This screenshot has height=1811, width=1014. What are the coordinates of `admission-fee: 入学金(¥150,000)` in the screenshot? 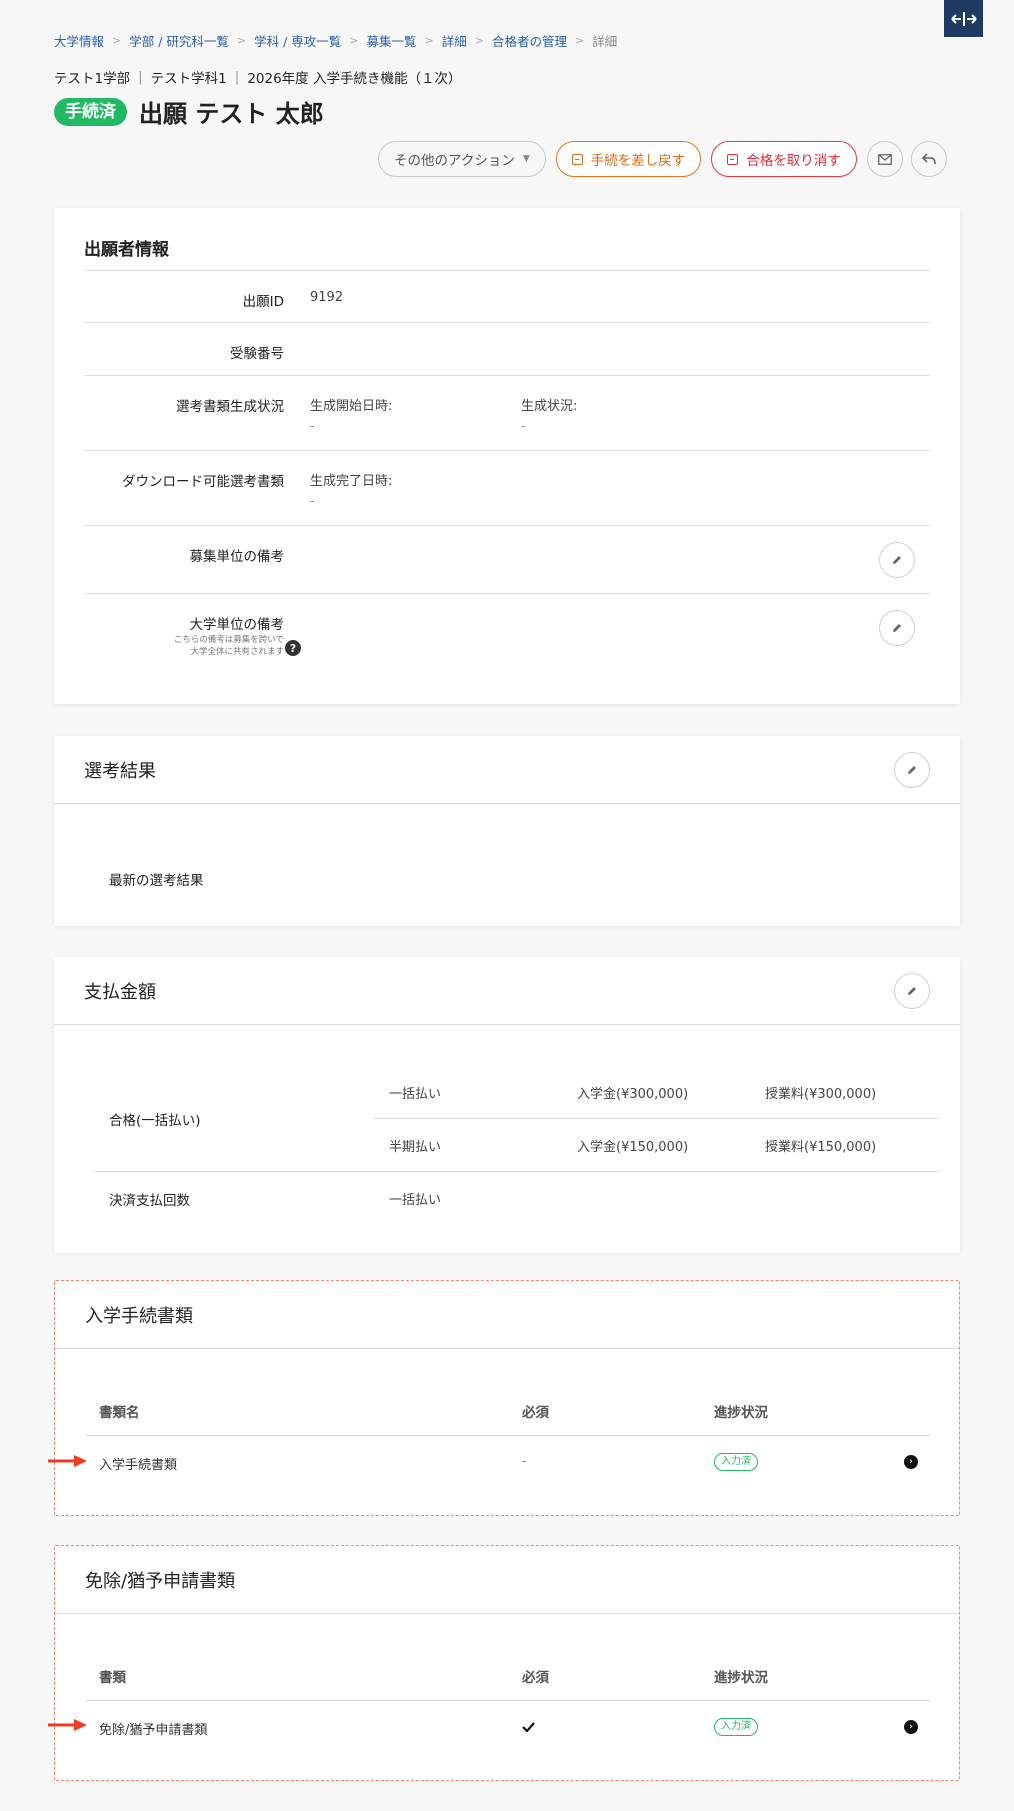 It's located at (633, 1147).